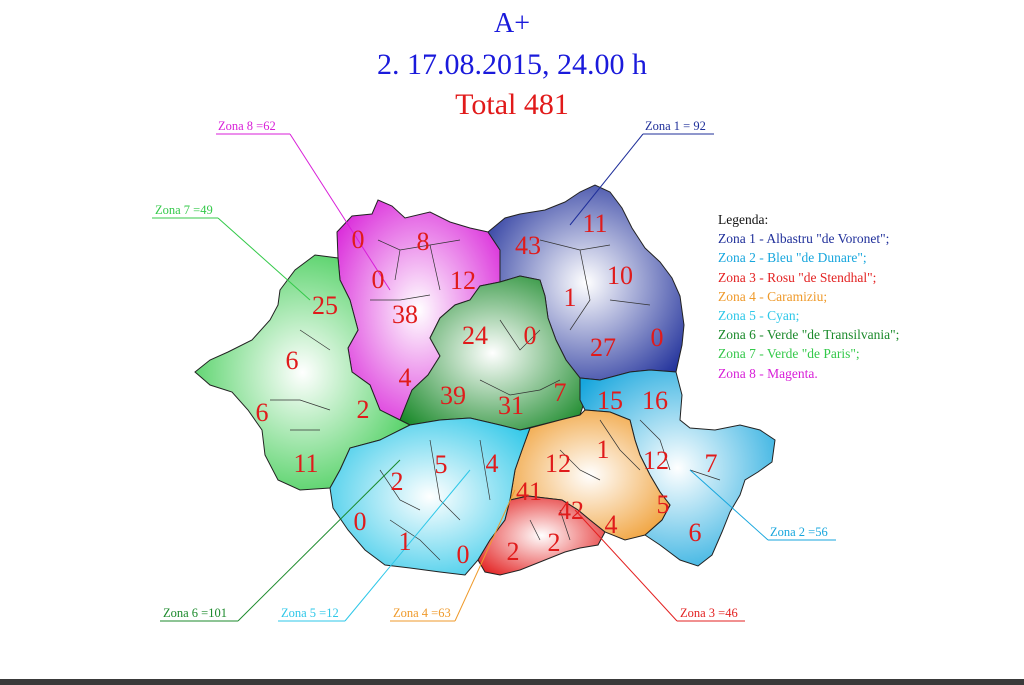 The image size is (1024, 685). I want to click on county-value-z6: 24, so click(475, 335).